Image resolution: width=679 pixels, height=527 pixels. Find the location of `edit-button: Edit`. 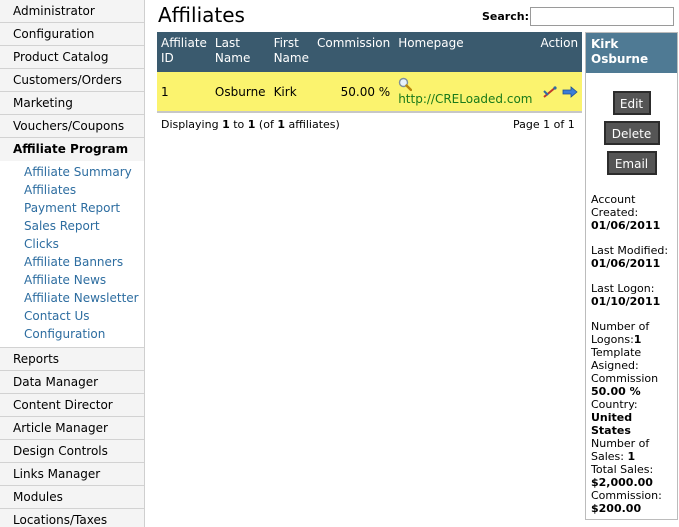

edit-button: Edit is located at coordinates (631, 103).